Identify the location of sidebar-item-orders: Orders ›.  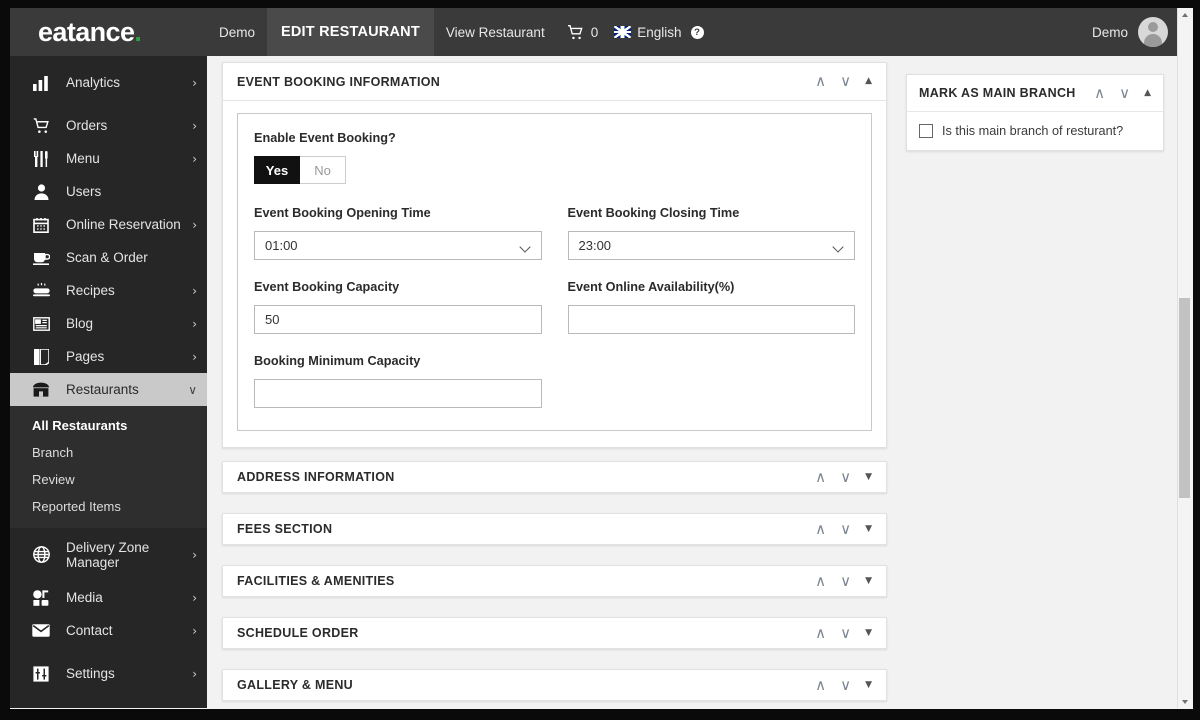
(108, 125).